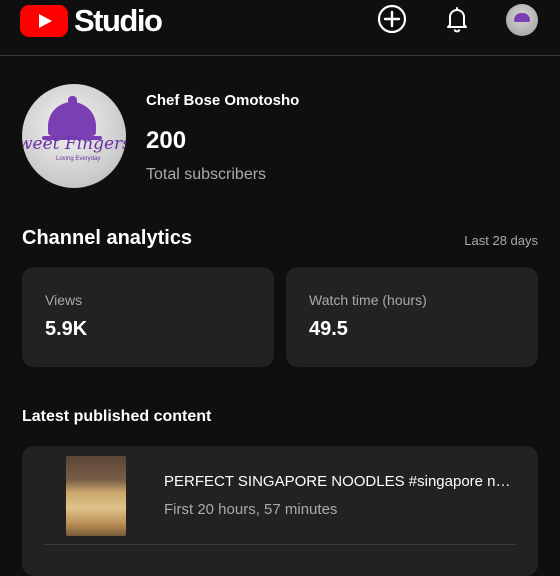 The image size is (560, 576). I want to click on analytics-title: Channel analytics, so click(107, 238).